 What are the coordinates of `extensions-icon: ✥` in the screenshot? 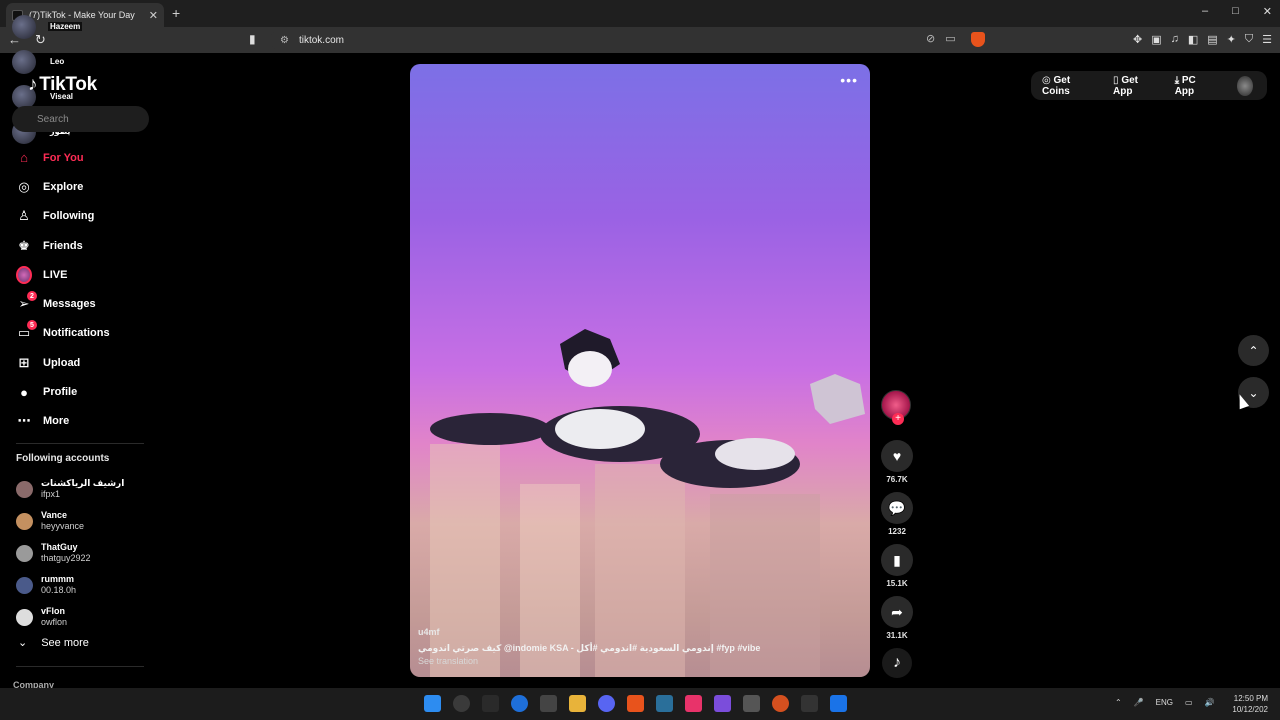 It's located at (1137, 39).